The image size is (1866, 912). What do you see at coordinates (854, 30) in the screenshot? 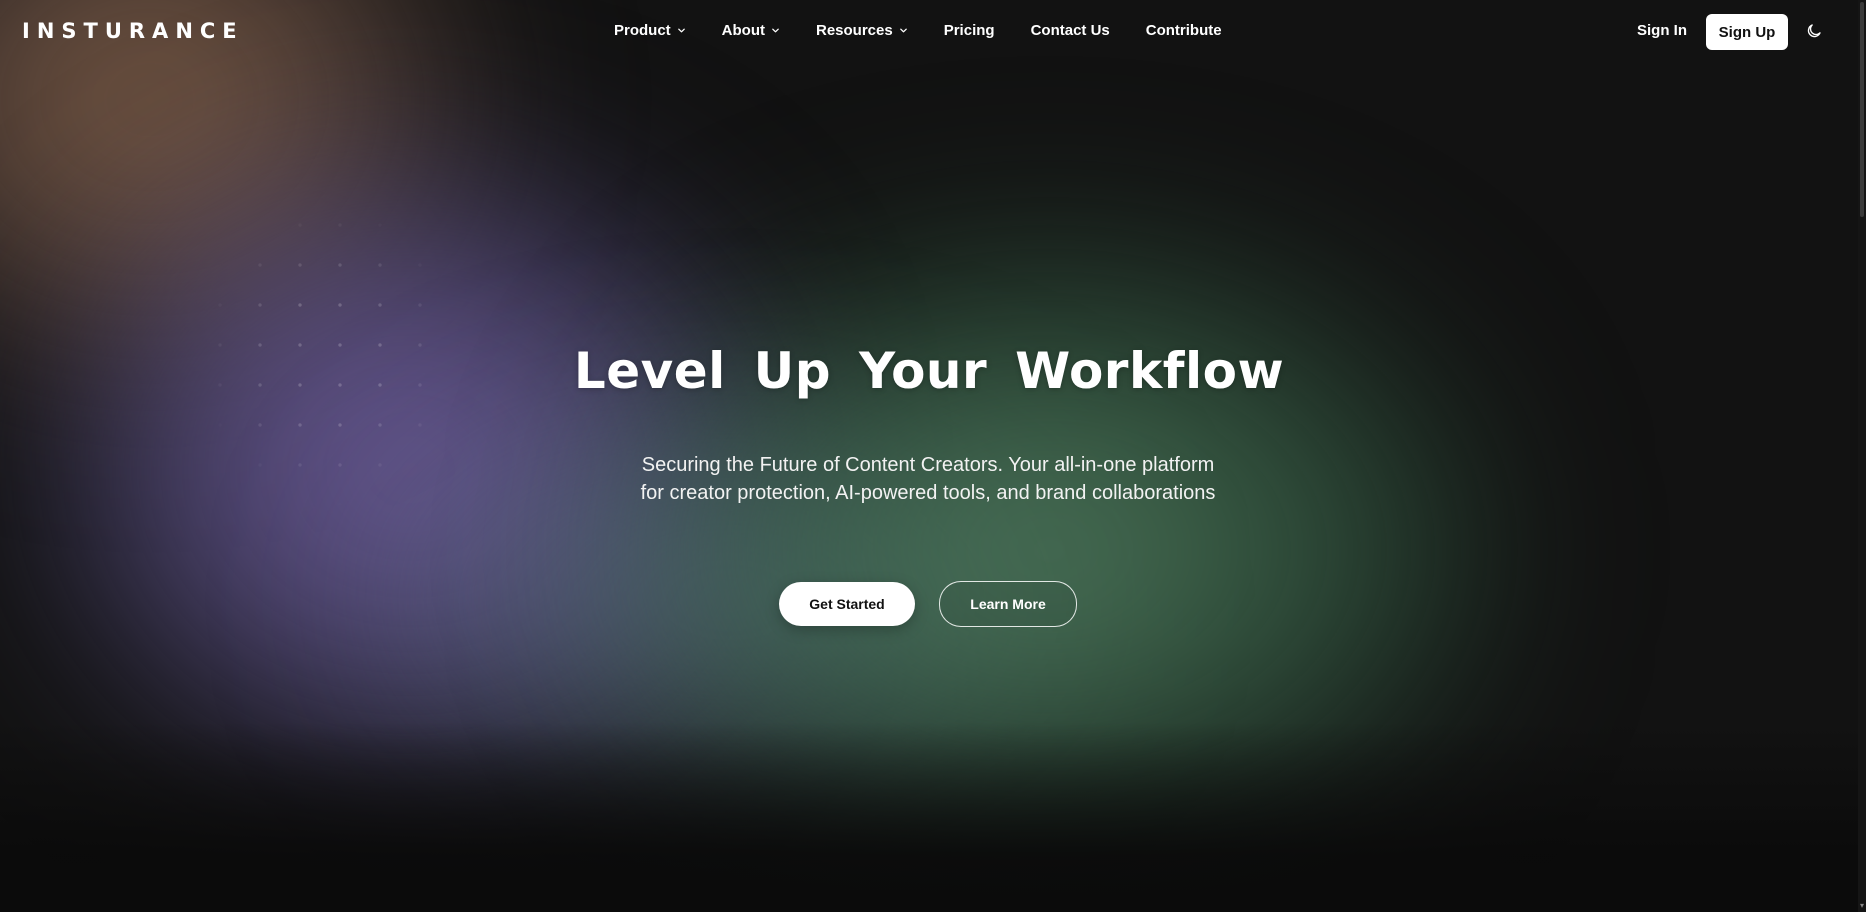
I see `nav-item-label: Resources` at bounding box center [854, 30].